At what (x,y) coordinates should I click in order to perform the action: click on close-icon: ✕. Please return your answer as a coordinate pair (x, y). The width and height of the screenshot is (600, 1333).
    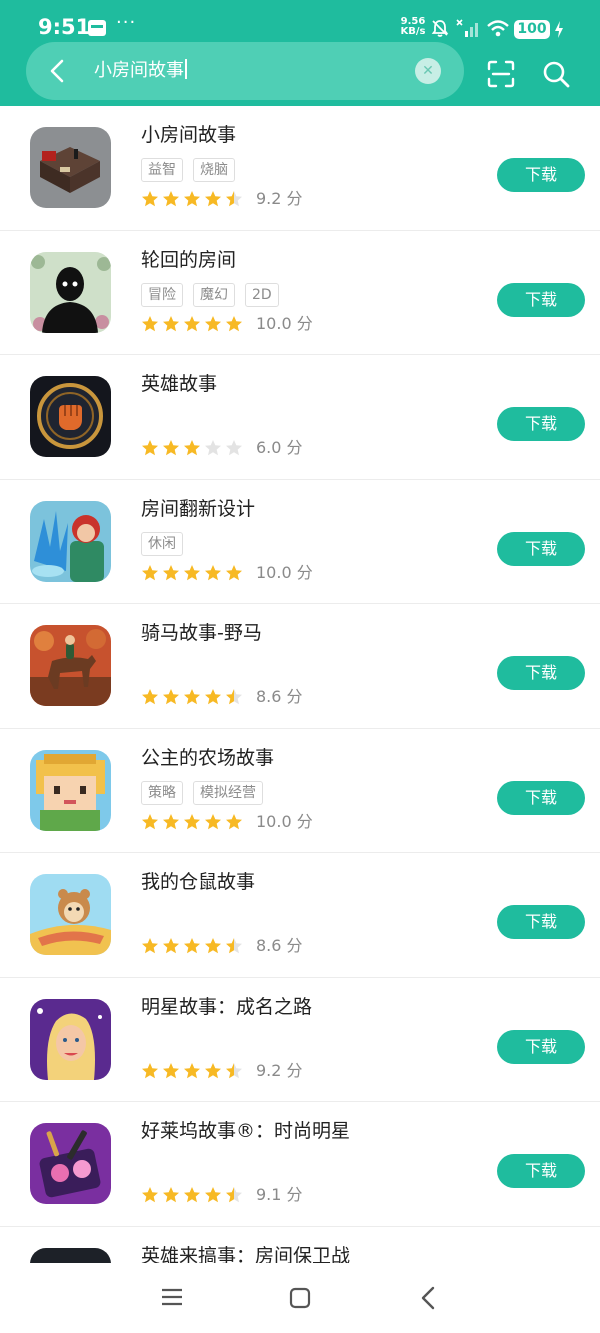
    Looking at the image, I should click on (428, 71).